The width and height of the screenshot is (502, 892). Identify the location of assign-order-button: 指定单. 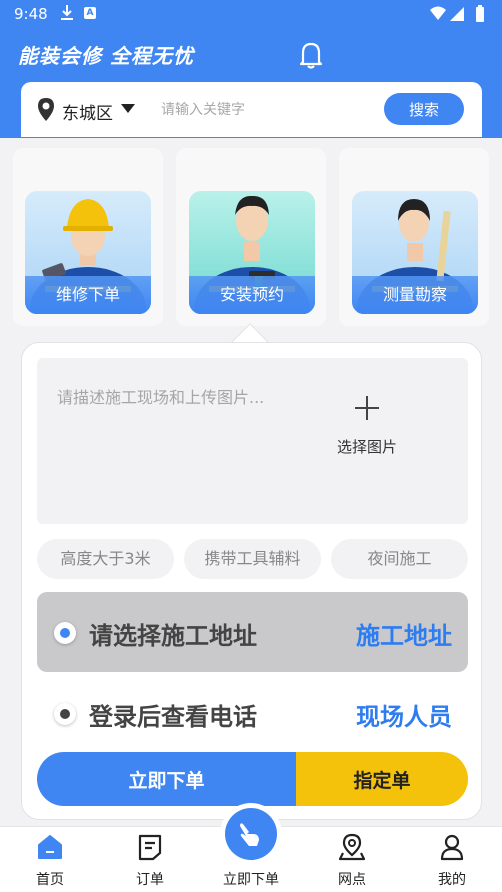
(382, 779).